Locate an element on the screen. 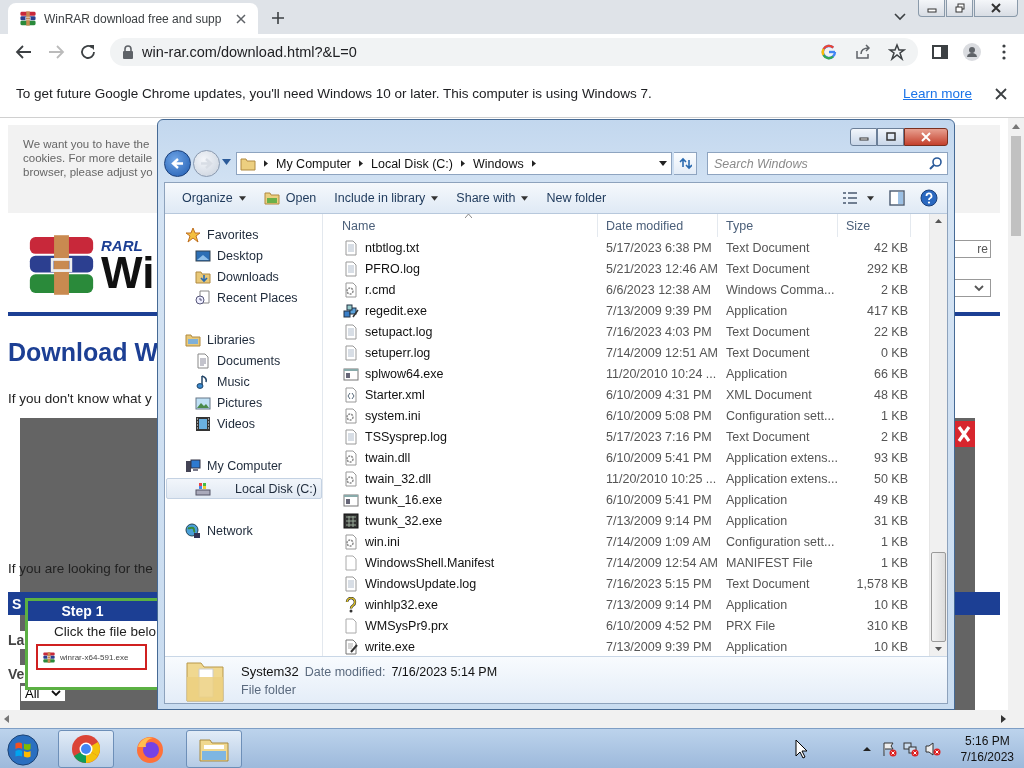 The image size is (1024, 768). navigation-item: Documents is located at coordinates (244, 360).